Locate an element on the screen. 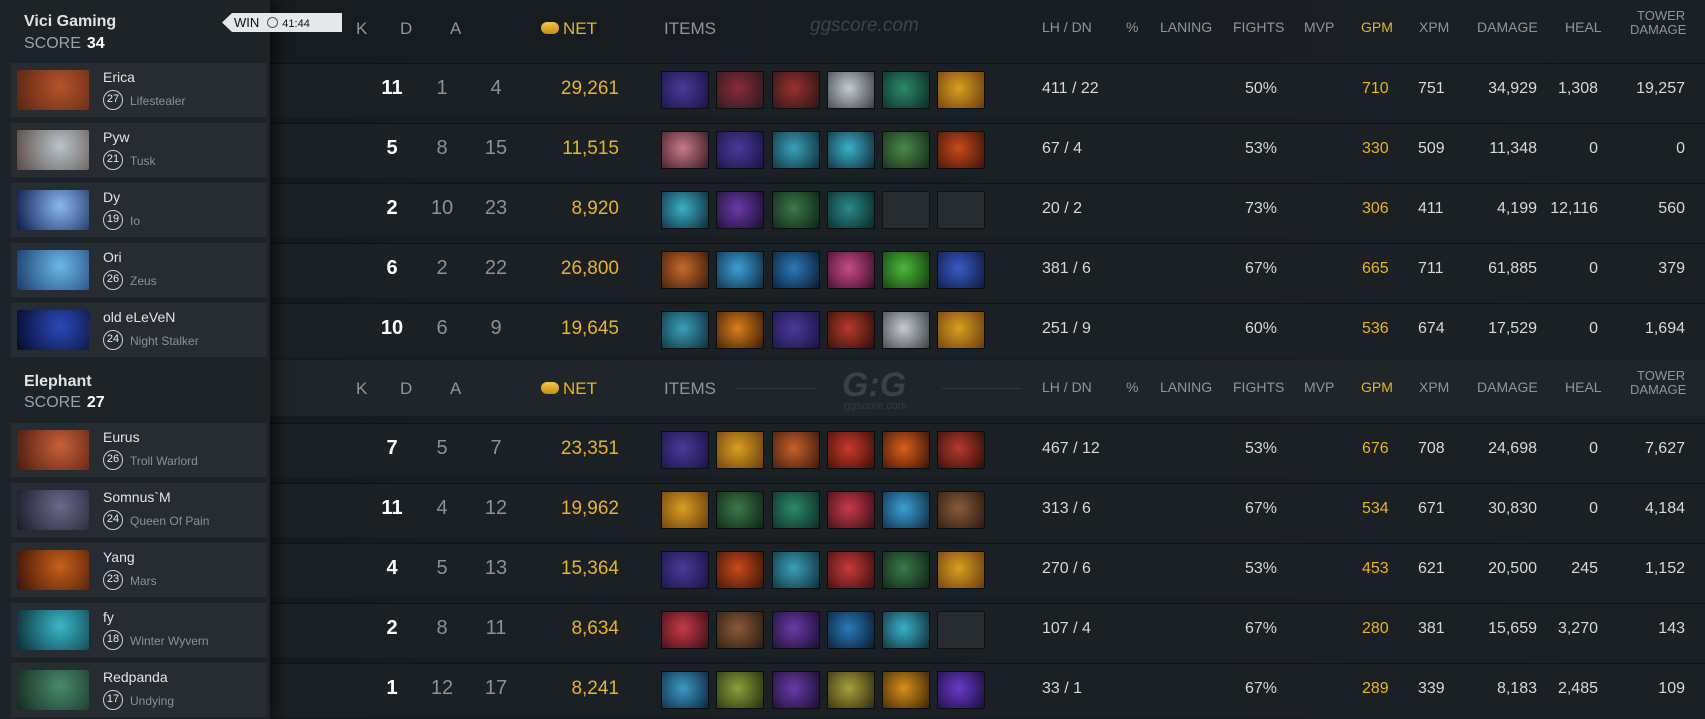  player-card: old eLeVeN 24 Night Stalker is located at coordinates (139, 330).